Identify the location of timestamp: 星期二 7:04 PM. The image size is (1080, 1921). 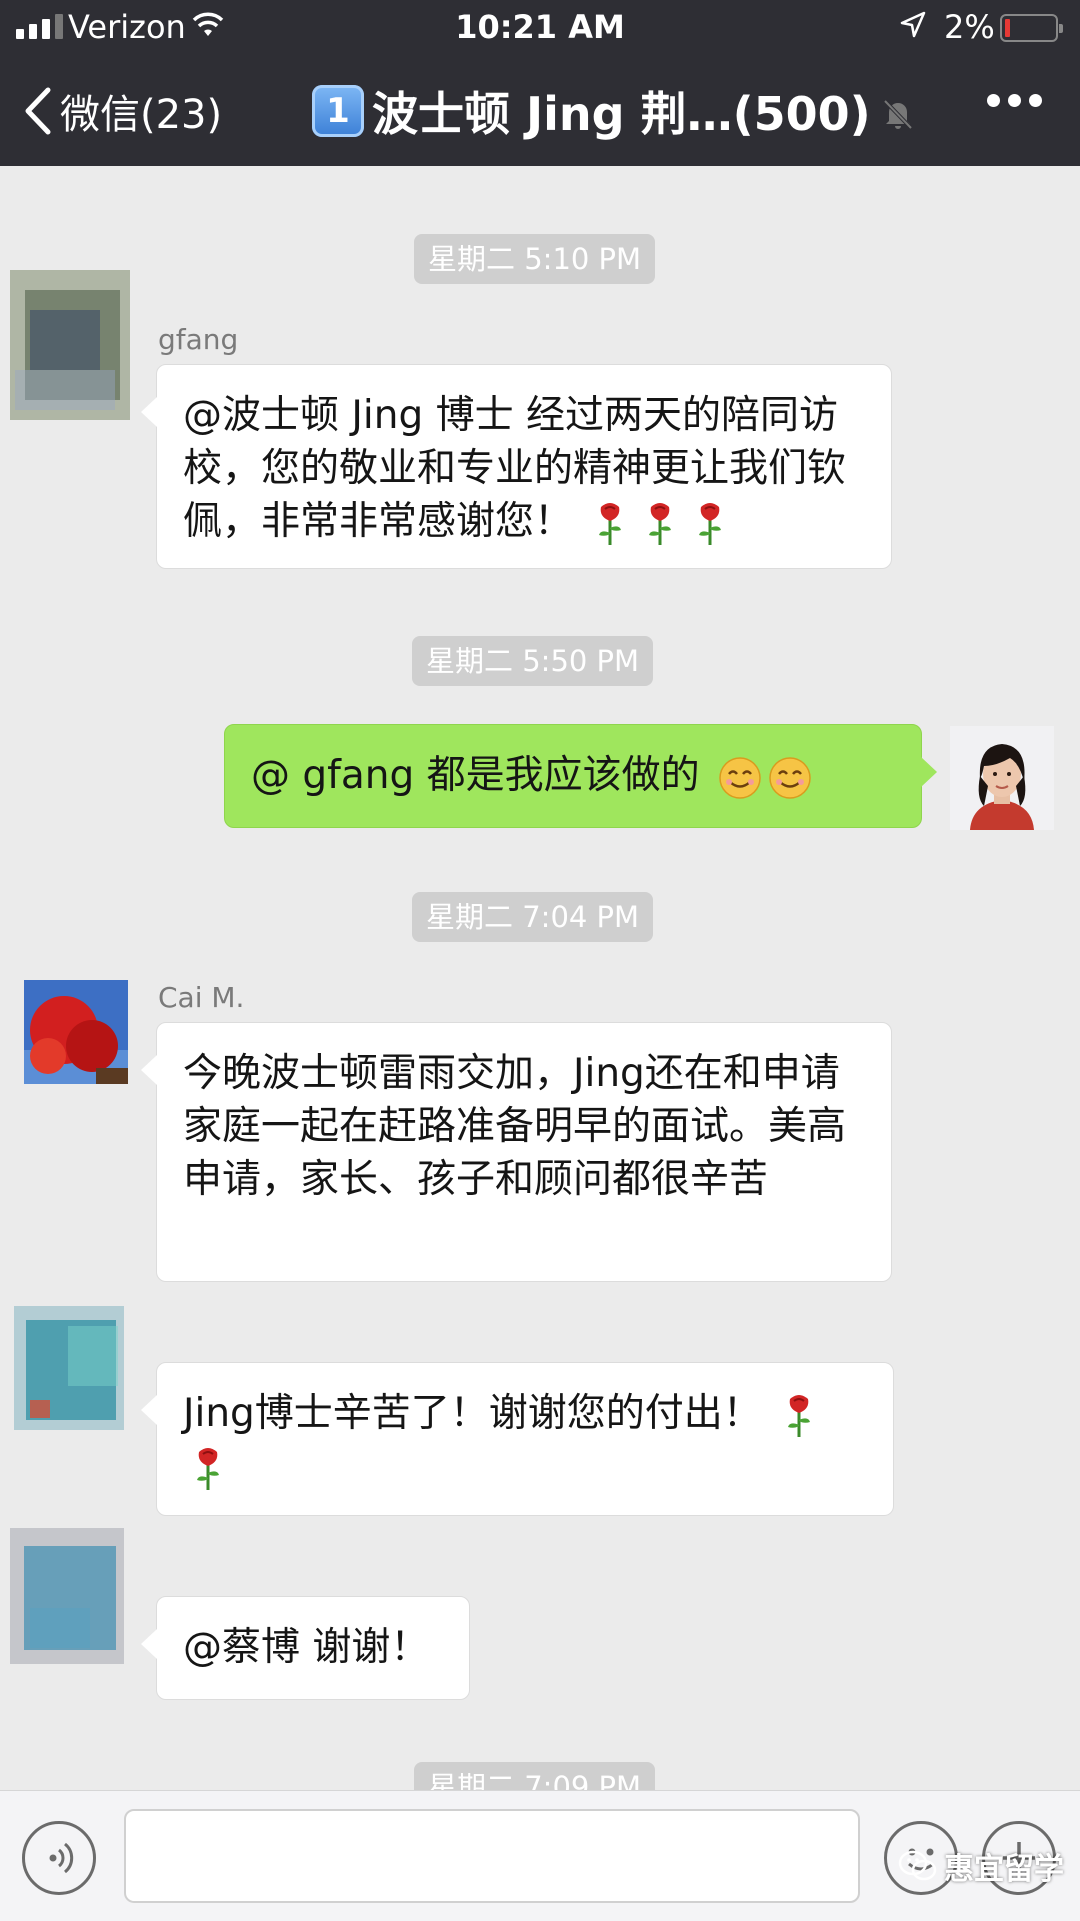
(533, 917).